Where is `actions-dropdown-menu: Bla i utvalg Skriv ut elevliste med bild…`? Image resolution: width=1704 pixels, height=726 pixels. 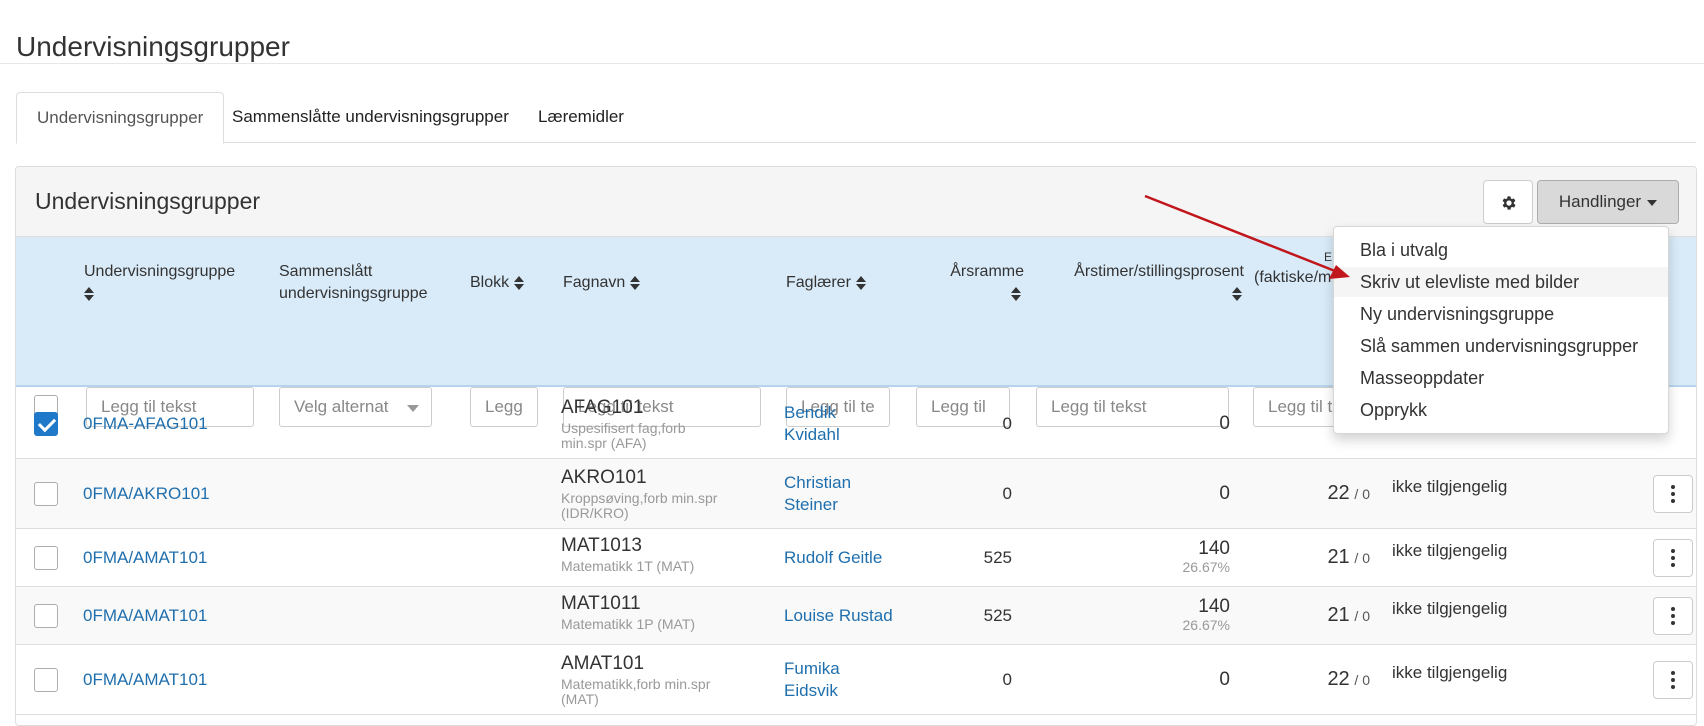
actions-dropdown-menu: Bla i utvalg Skriv ut elevliste med bild… is located at coordinates (1501, 330).